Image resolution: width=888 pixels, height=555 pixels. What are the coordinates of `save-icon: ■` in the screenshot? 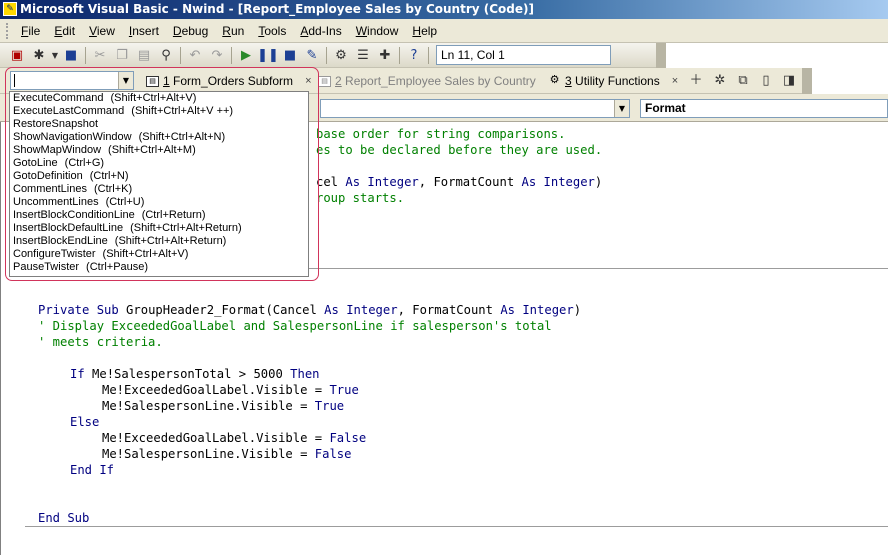 It's located at (71, 55).